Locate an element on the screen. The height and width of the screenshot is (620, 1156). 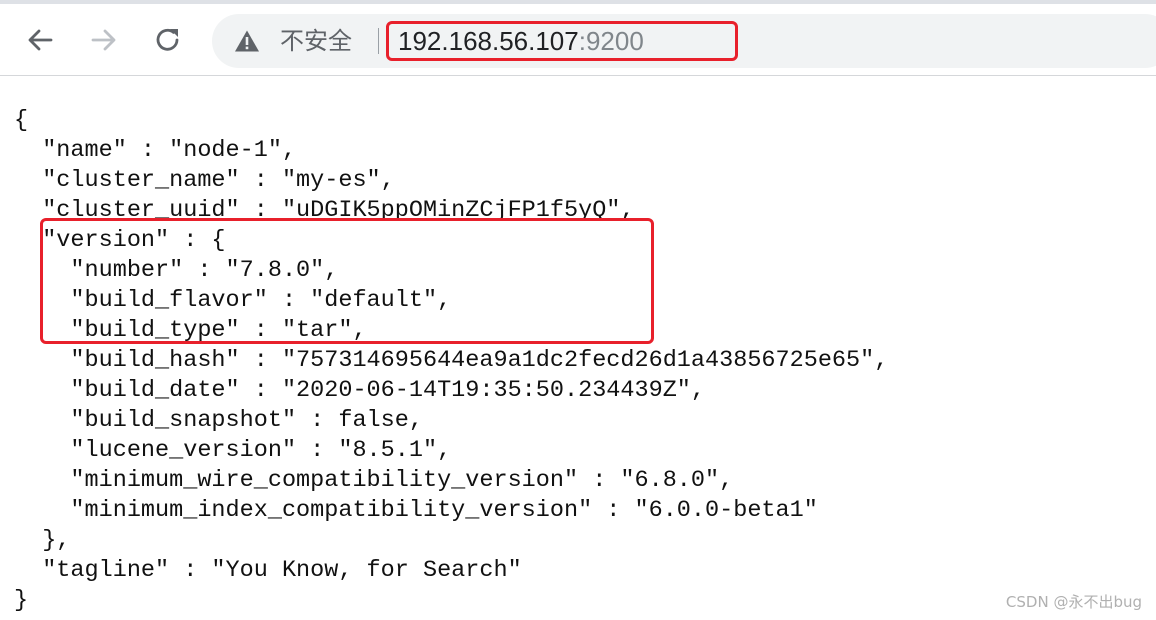
json-line: "version" : { is located at coordinates (120, 240).